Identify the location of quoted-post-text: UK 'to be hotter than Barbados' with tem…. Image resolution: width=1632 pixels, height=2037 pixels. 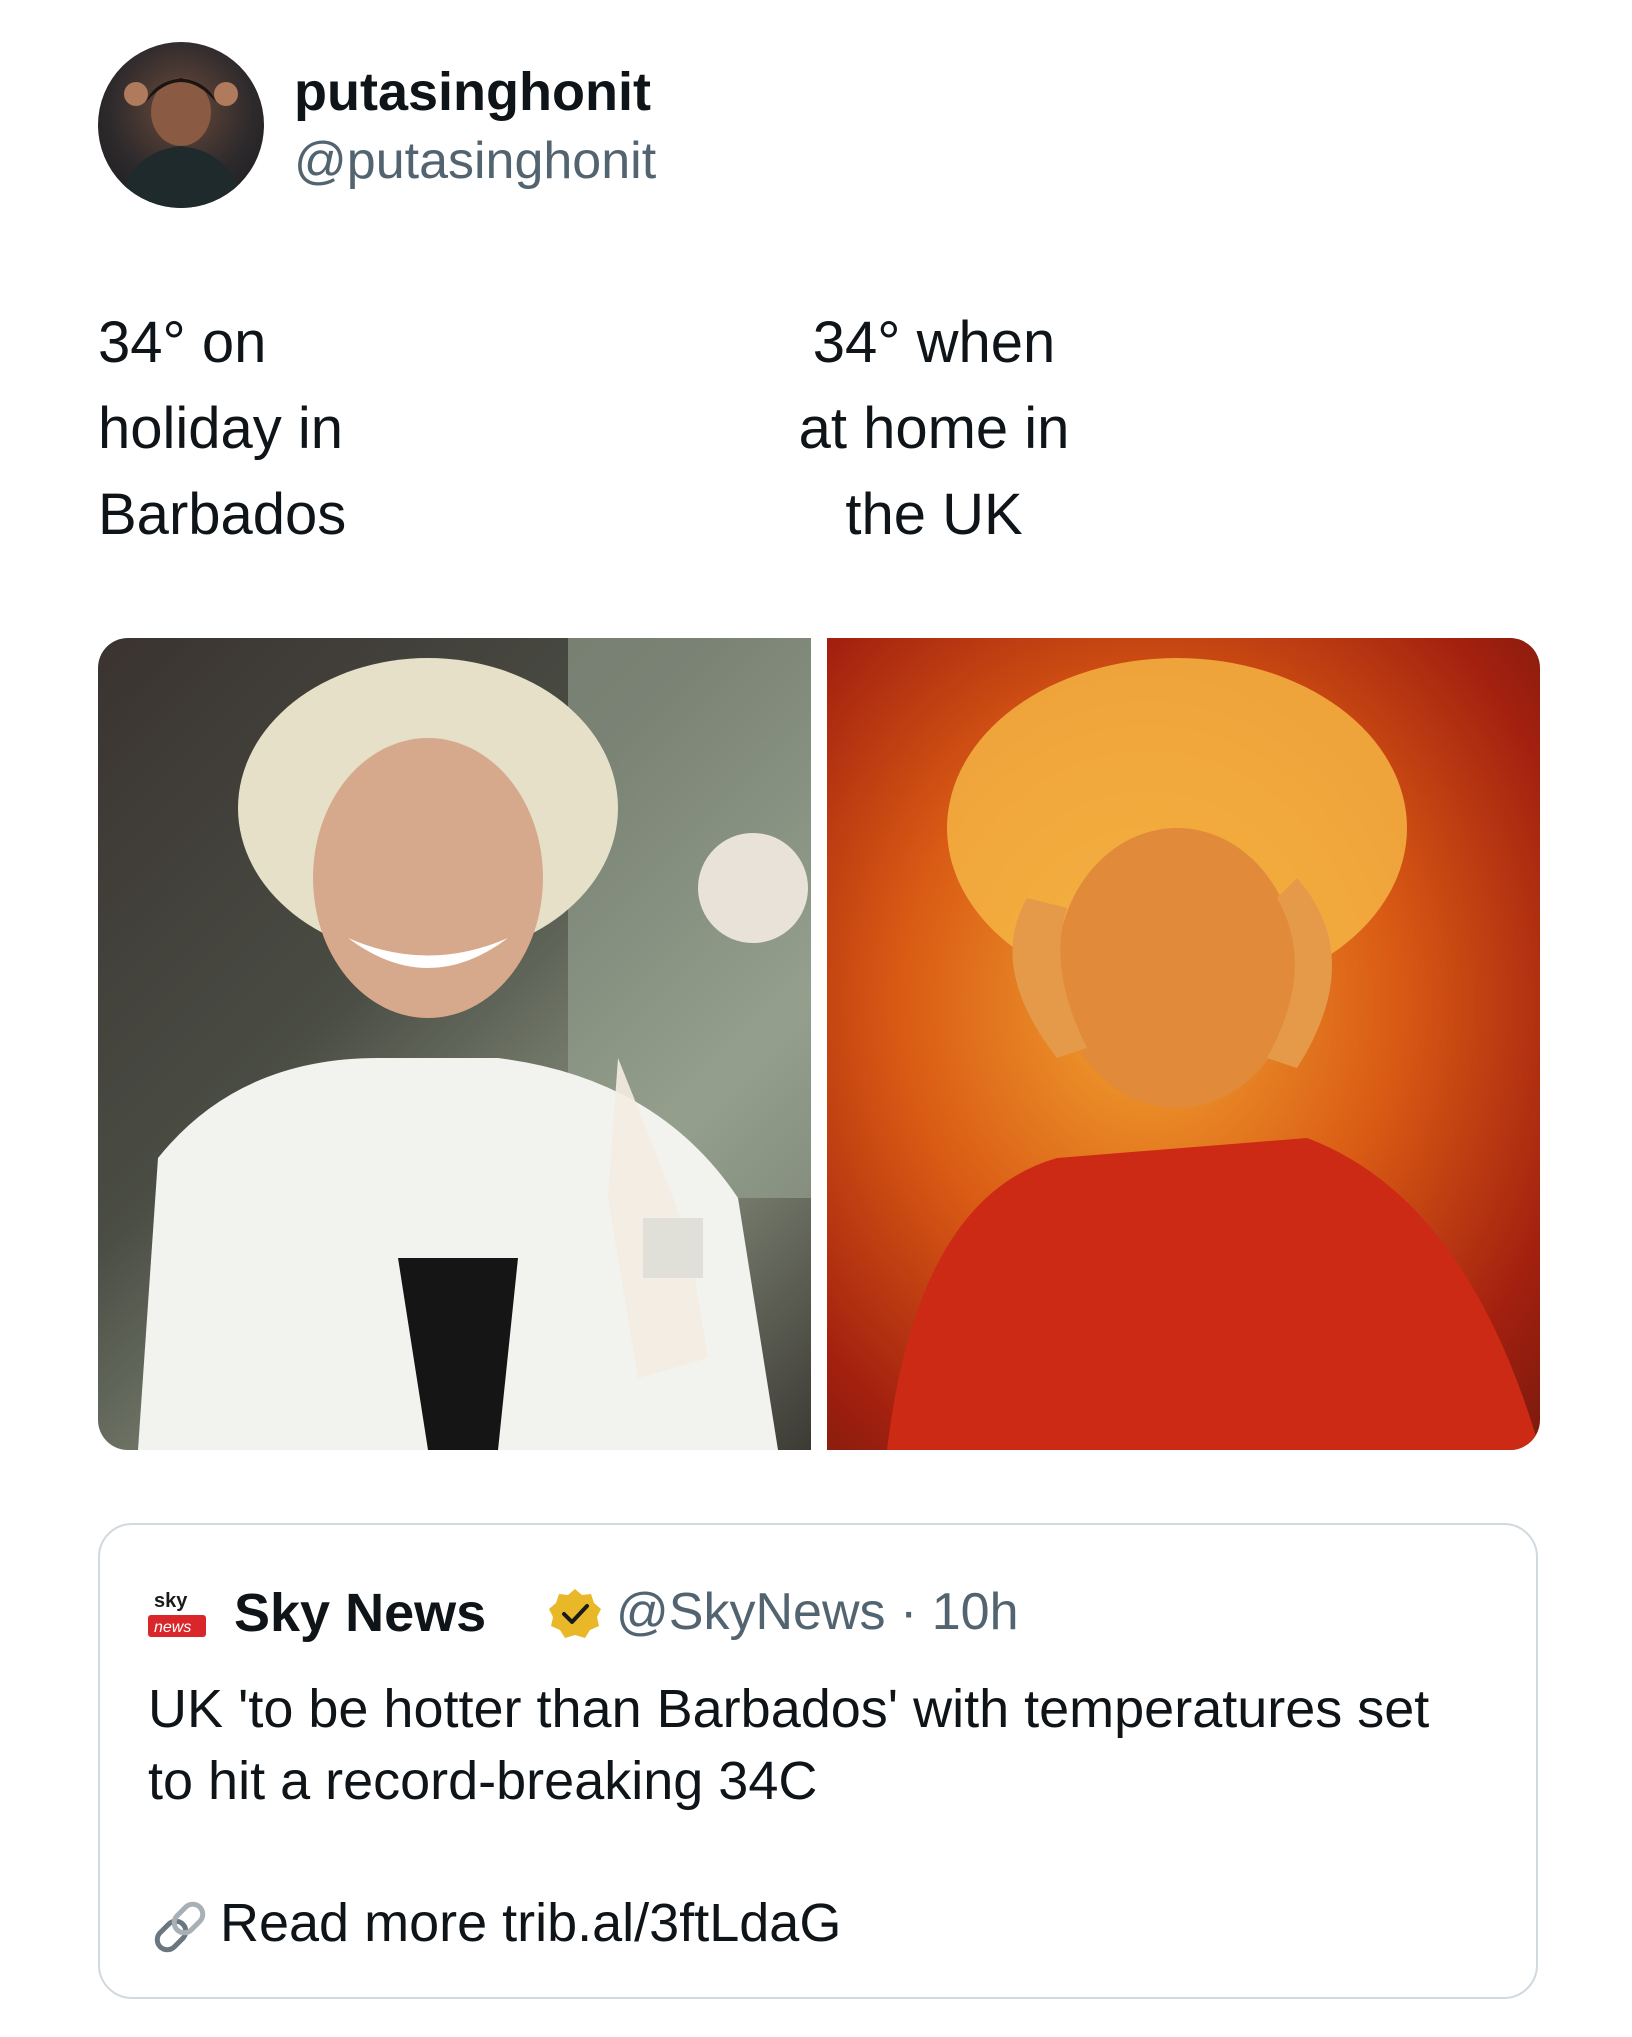
(789, 1745).